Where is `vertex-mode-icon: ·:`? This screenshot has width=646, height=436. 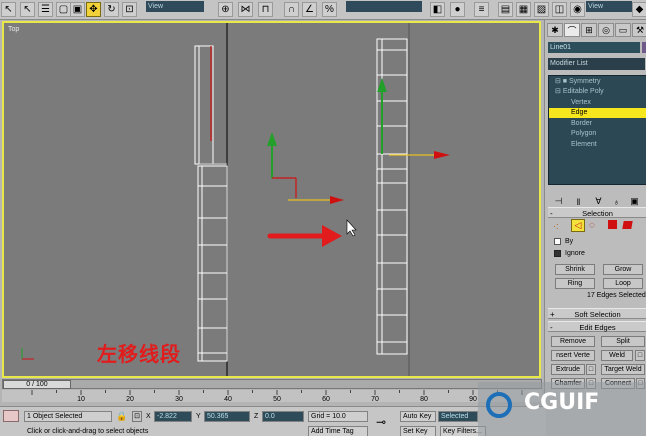
vertex-mode-icon: ·: is located at coordinates (556, 226).